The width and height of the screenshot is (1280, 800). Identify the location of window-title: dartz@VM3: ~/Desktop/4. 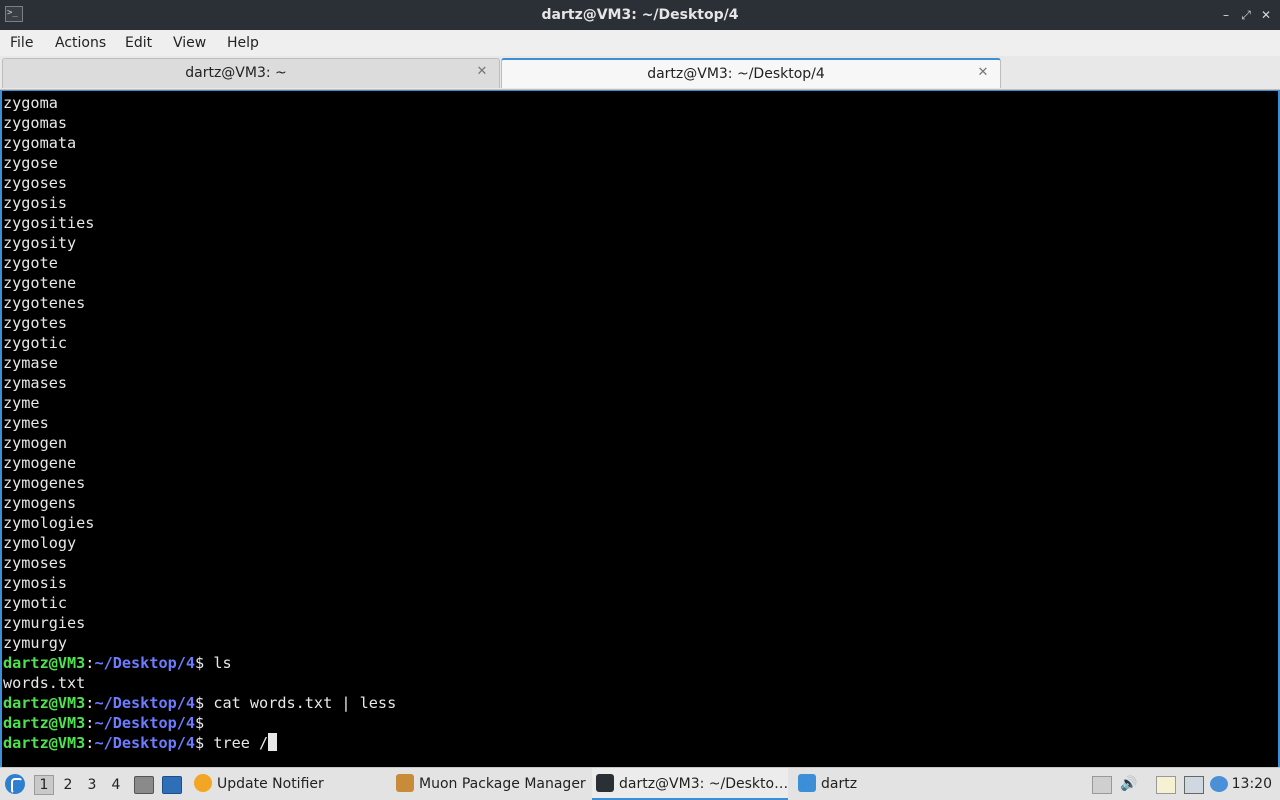
(640, 15).